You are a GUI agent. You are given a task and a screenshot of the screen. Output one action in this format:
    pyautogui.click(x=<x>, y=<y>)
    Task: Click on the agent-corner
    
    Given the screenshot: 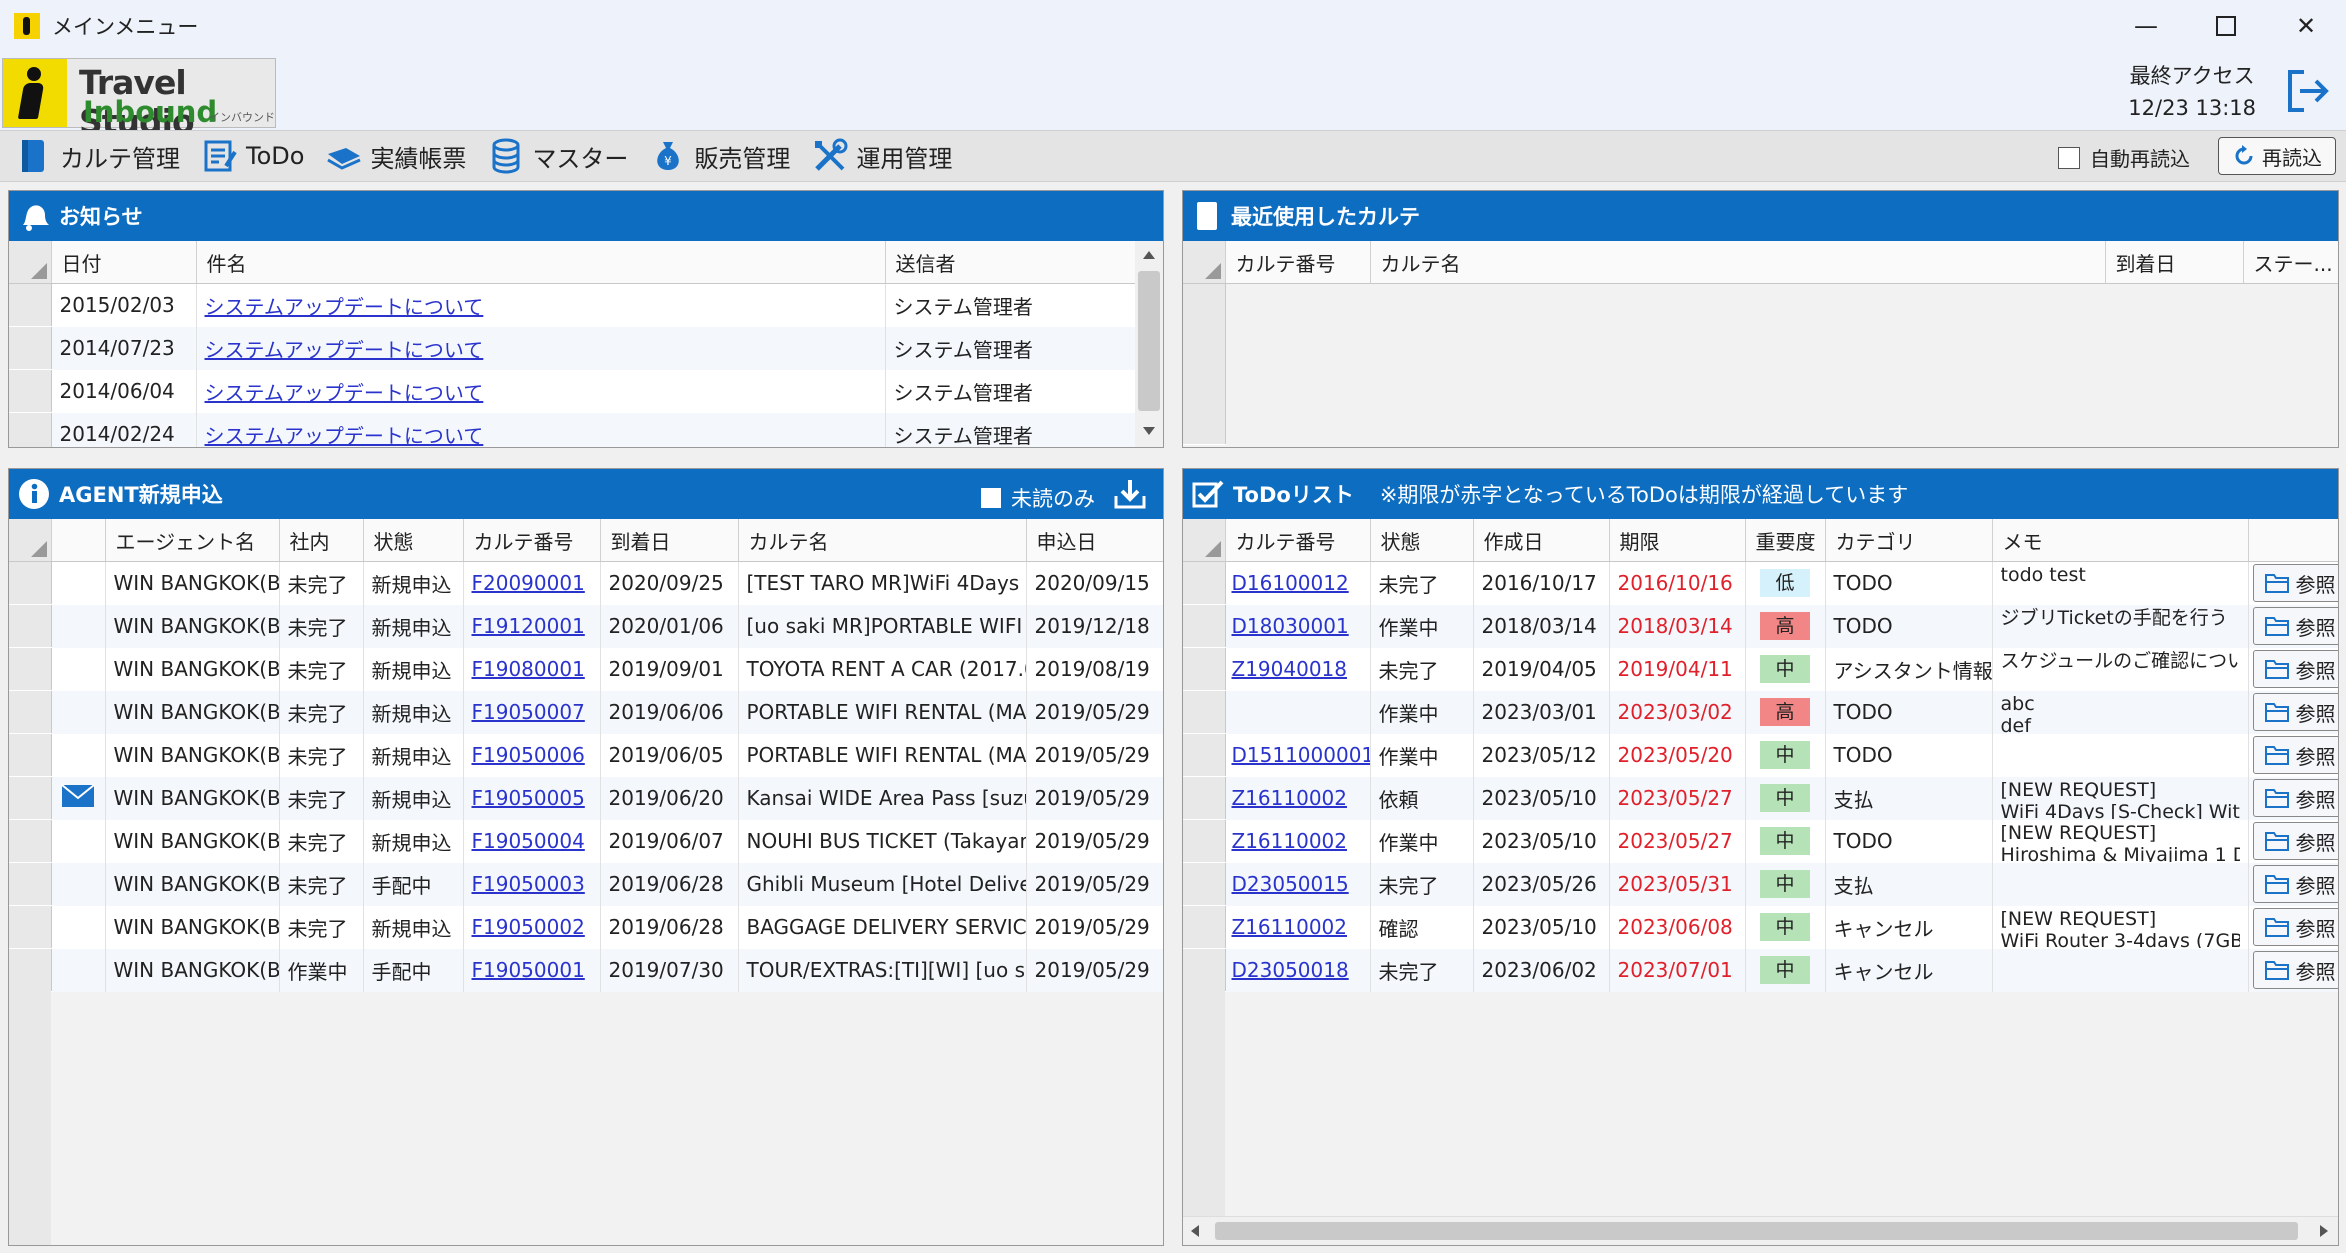 What is the action you would take?
    pyautogui.click(x=30, y=540)
    